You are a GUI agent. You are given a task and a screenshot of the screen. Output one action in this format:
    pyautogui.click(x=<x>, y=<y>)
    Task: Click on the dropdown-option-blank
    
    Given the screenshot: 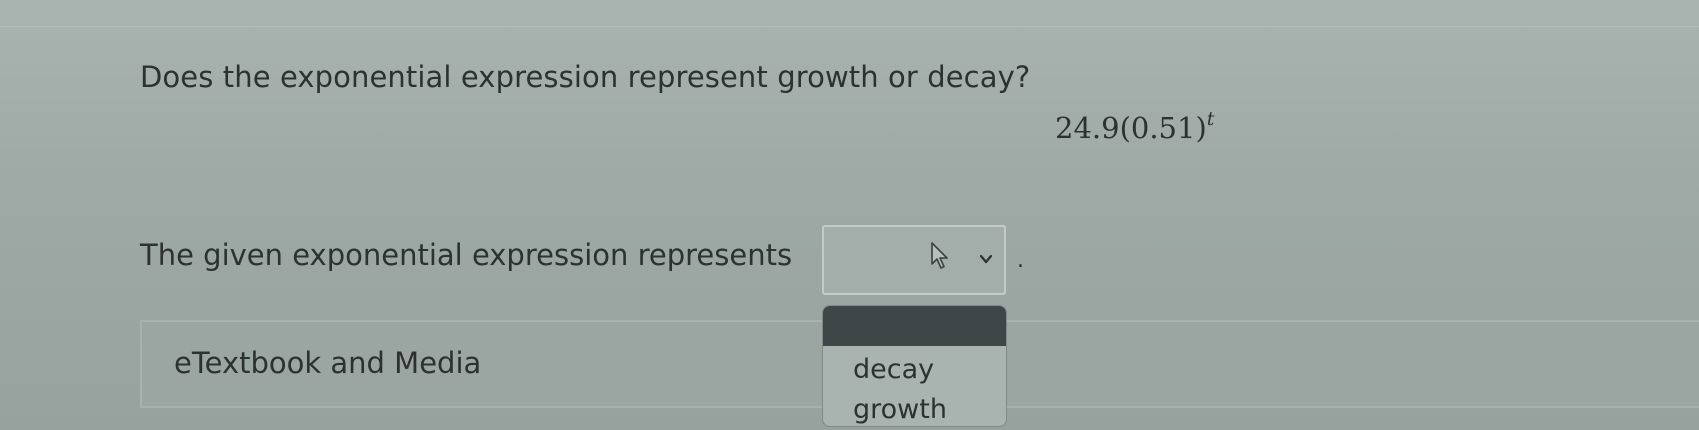 What is the action you would take?
    pyautogui.click(x=914, y=326)
    